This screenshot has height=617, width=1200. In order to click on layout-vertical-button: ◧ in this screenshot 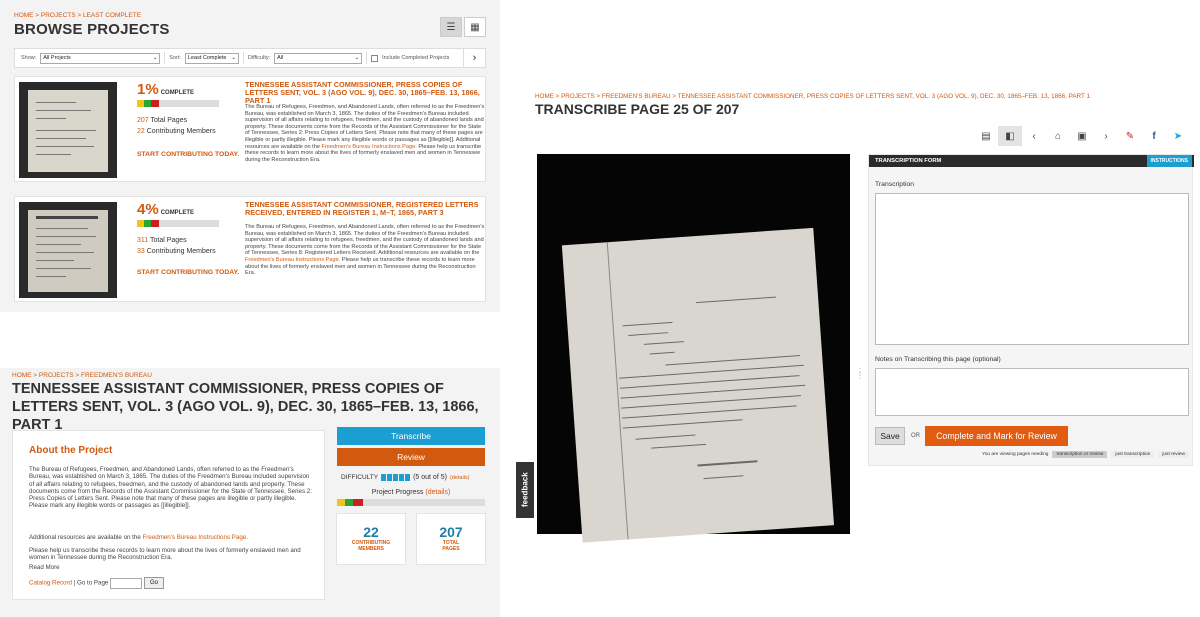, I will do `click(1010, 136)`.